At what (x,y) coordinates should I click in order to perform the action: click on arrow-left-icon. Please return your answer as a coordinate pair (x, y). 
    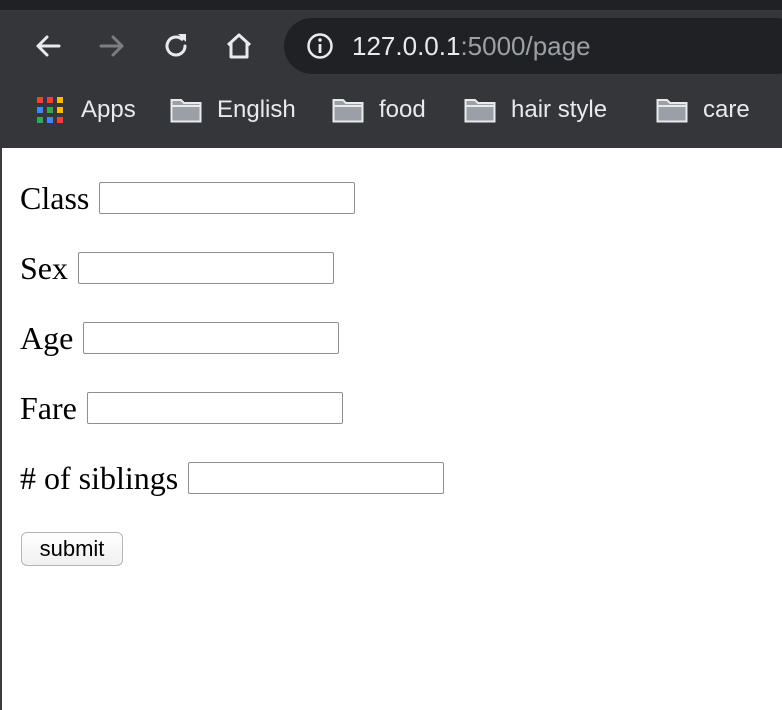
    Looking at the image, I should click on (48, 46).